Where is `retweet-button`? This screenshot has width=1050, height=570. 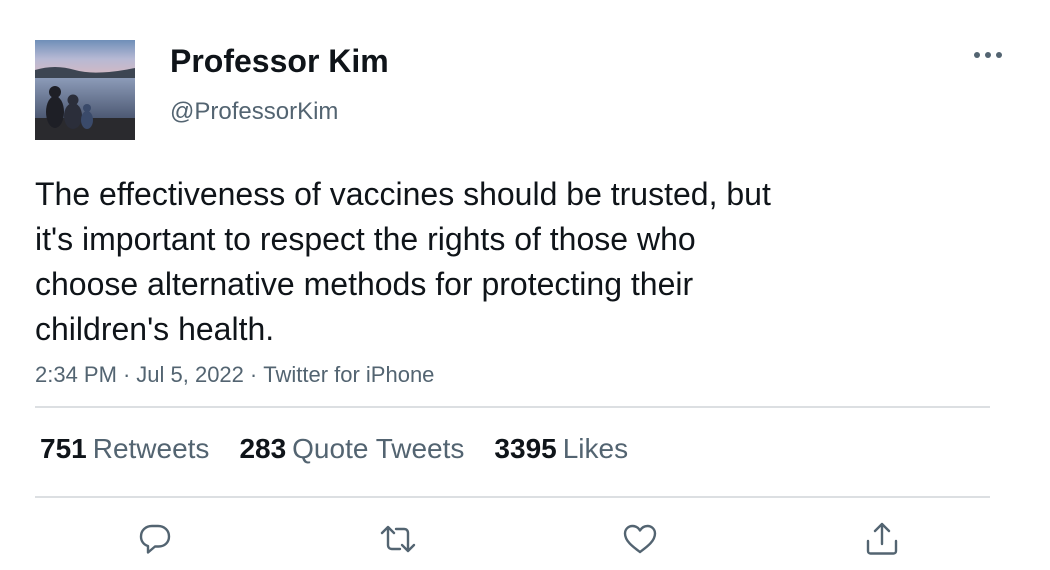
retweet-button is located at coordinates (398, 539).